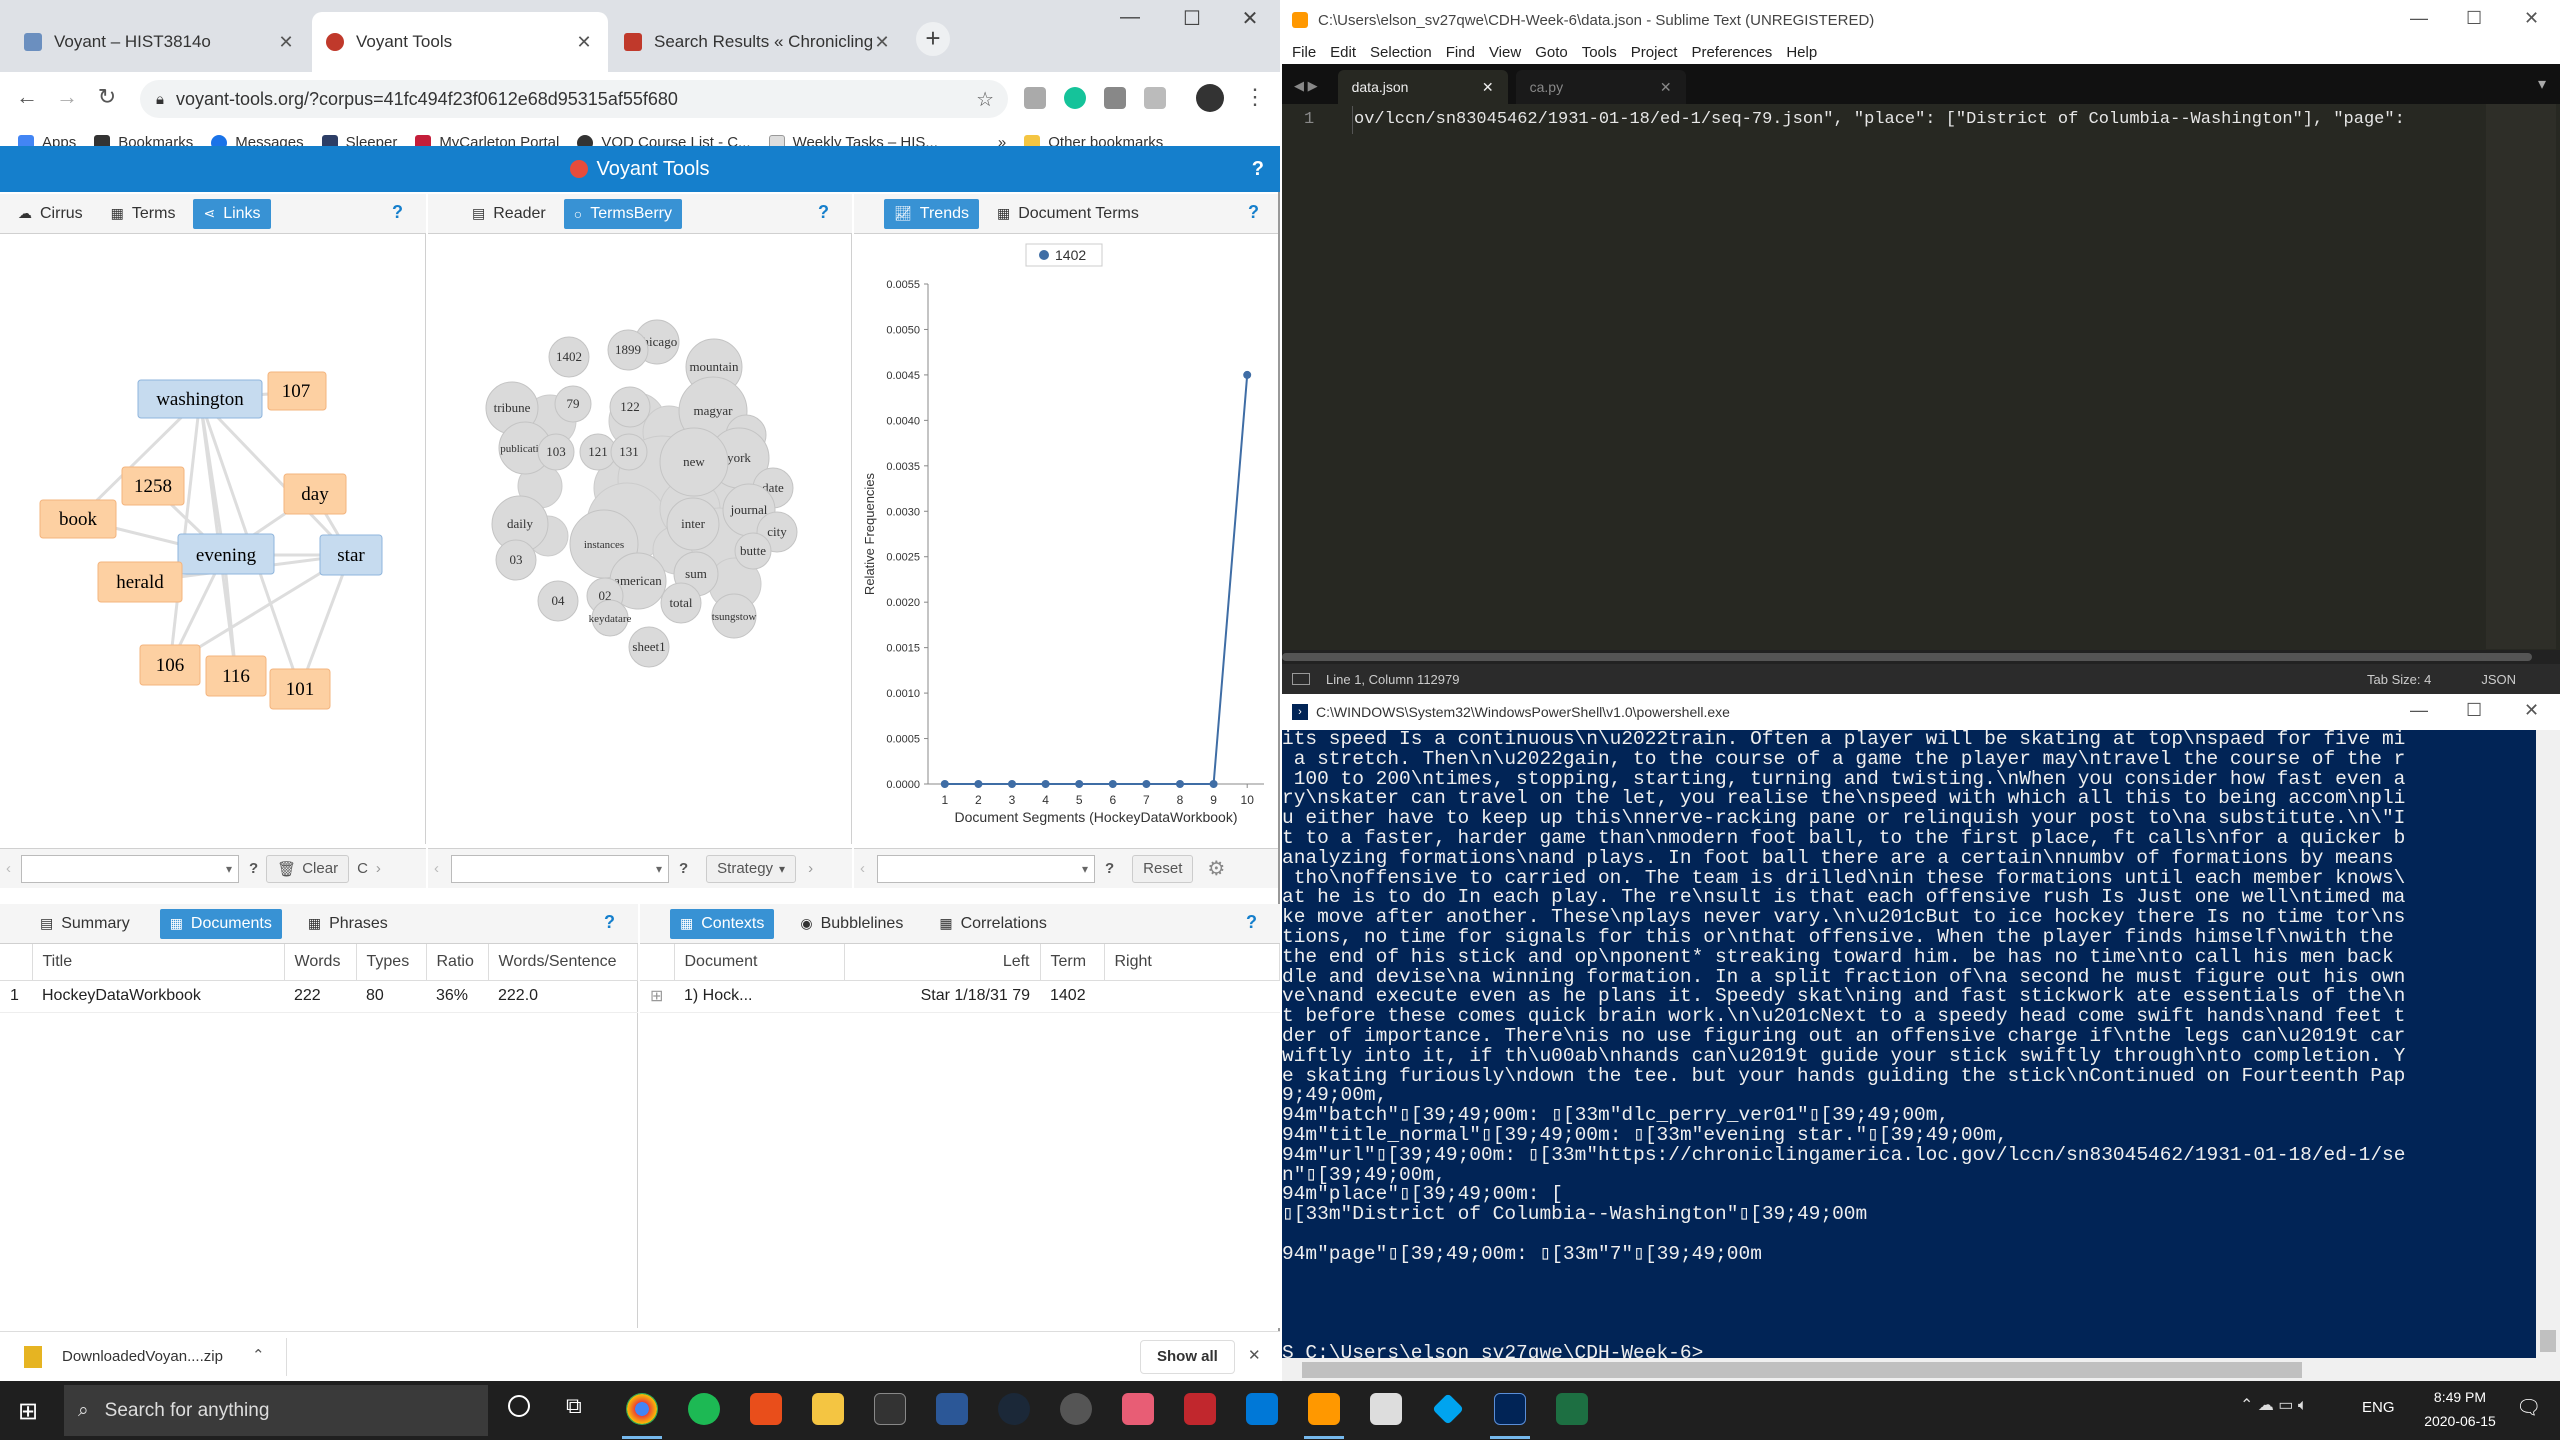 This screenshot has height=1440, width=2560. I want to click on spotify-icon, so click(704, 1409).